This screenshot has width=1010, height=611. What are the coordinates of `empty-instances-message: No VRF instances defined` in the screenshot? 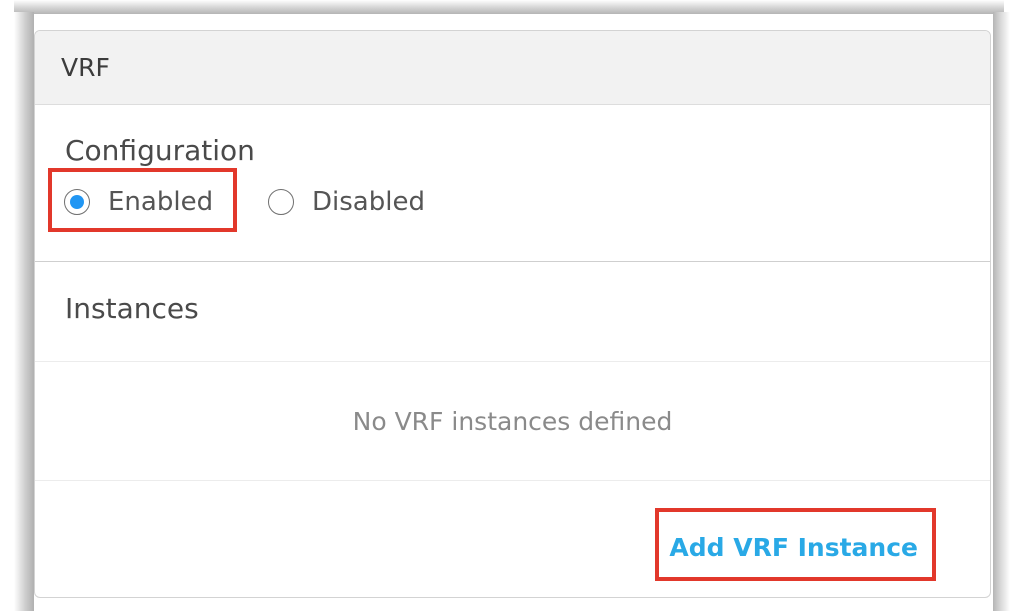 It's located at (512, 421).